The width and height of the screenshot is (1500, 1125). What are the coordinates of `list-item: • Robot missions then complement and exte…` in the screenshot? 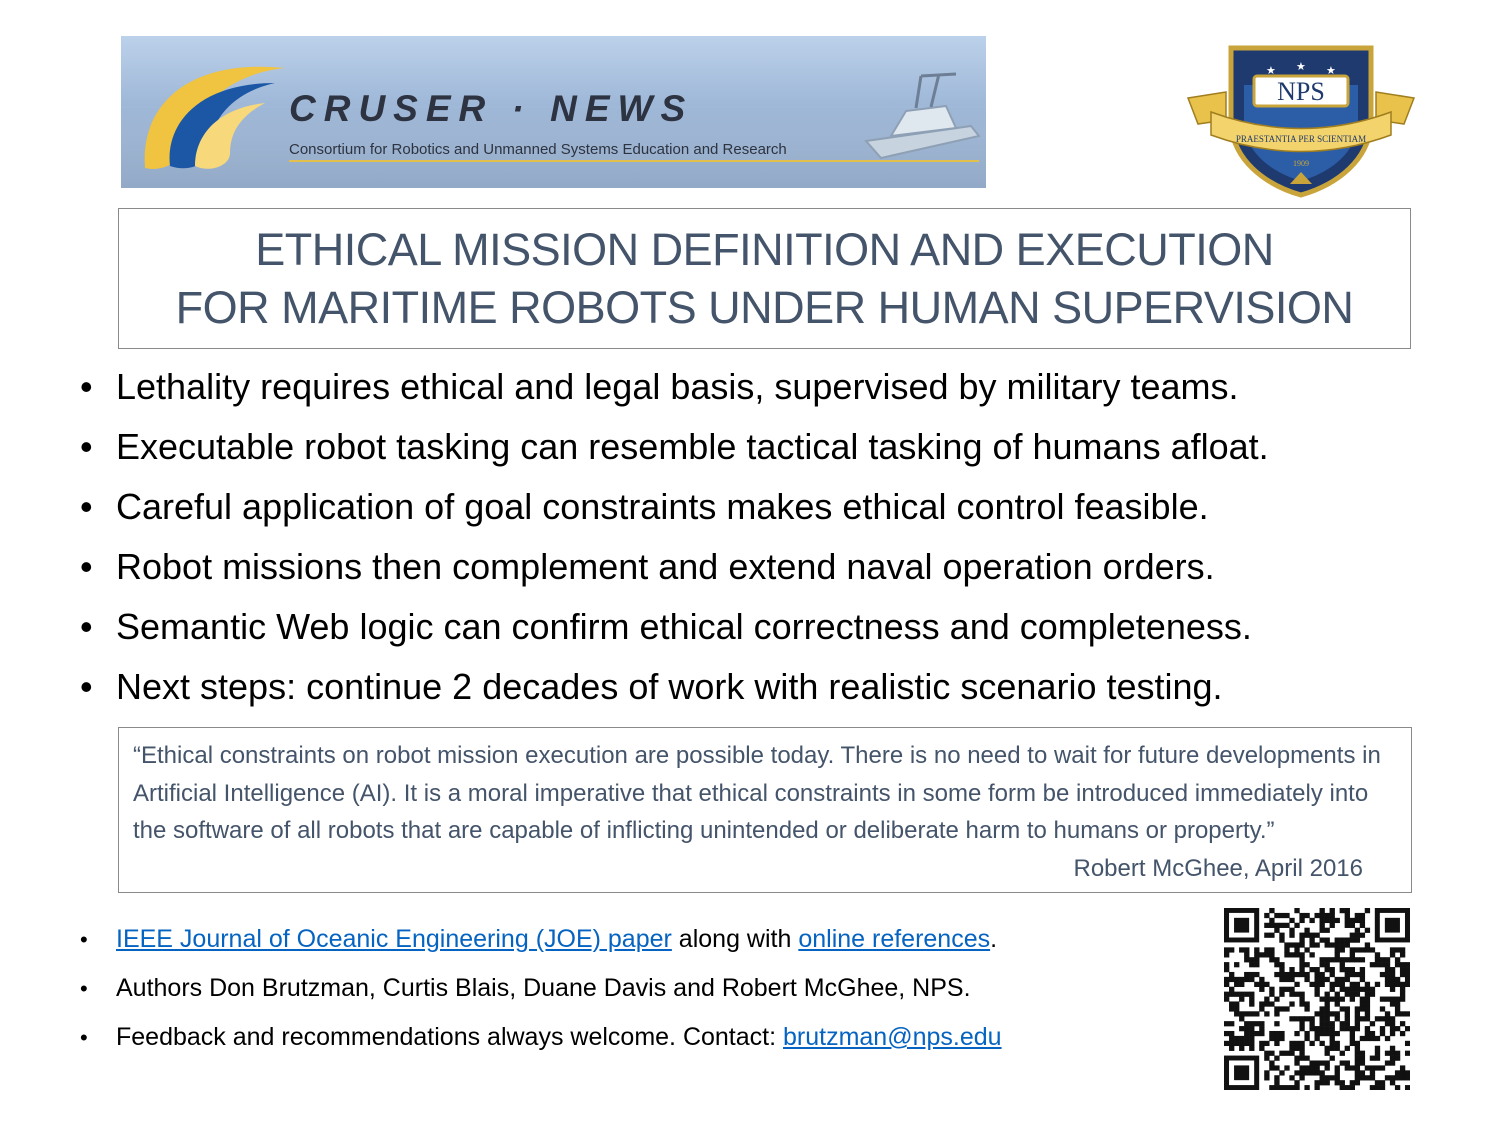 It's located at (780, 567).